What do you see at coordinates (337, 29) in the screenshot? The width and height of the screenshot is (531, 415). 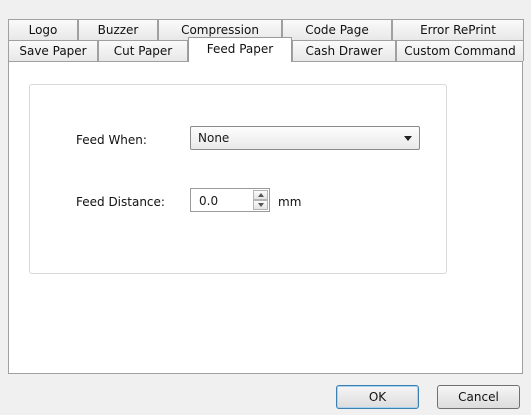 I see `tab-code-page: Code Page` at bounding box center [337, 29].